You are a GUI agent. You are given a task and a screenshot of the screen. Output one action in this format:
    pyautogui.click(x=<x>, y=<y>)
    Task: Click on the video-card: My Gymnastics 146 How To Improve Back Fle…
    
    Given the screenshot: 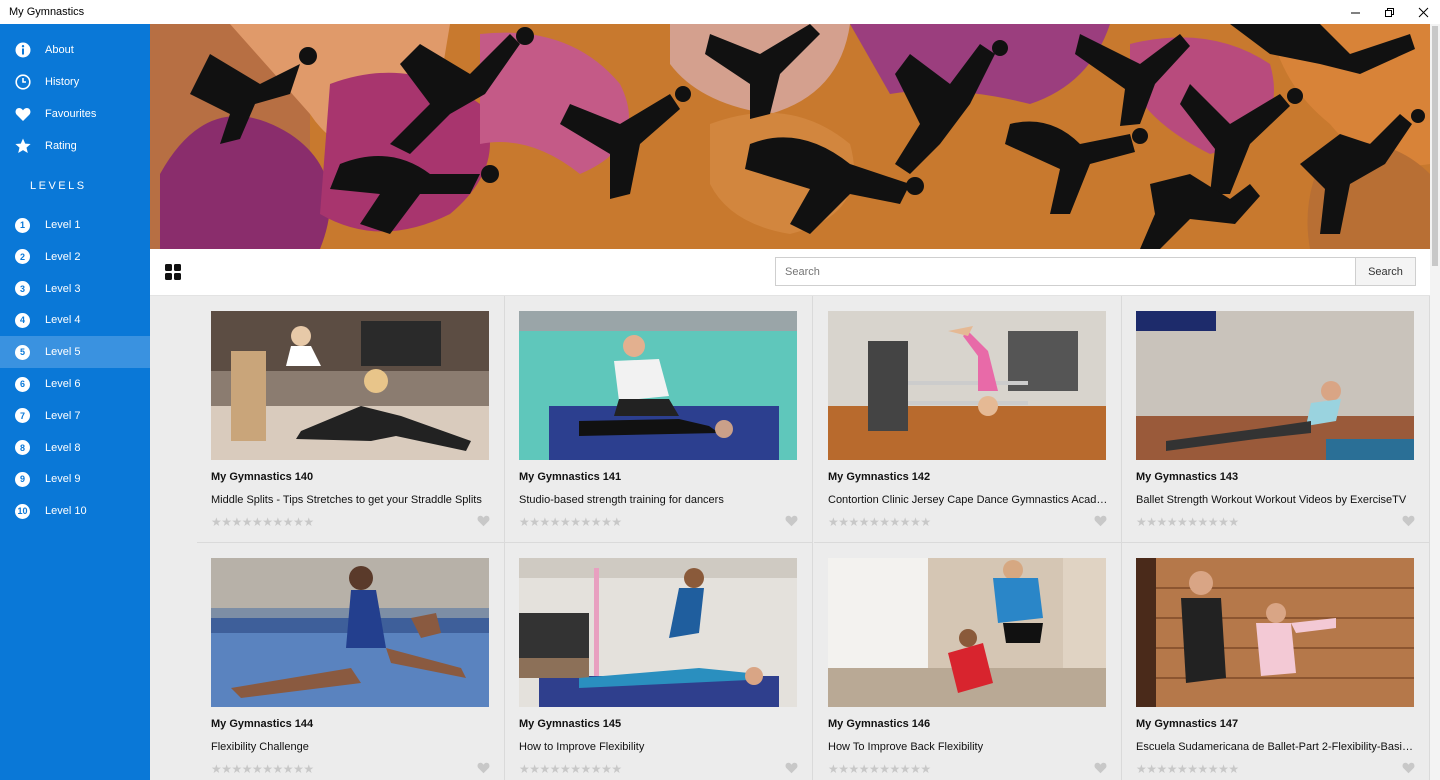 What is the action you would take?
    pyautogui.click(x=968, y=661)
    